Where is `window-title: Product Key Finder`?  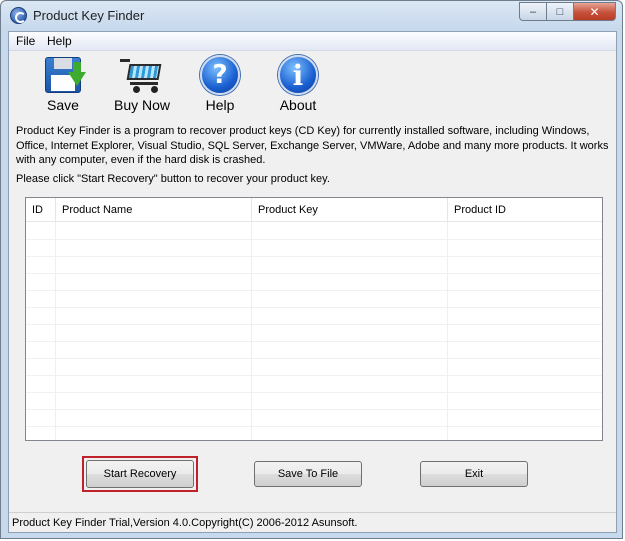 window-title: Product Key Finder is located at coordinates (89, 15).